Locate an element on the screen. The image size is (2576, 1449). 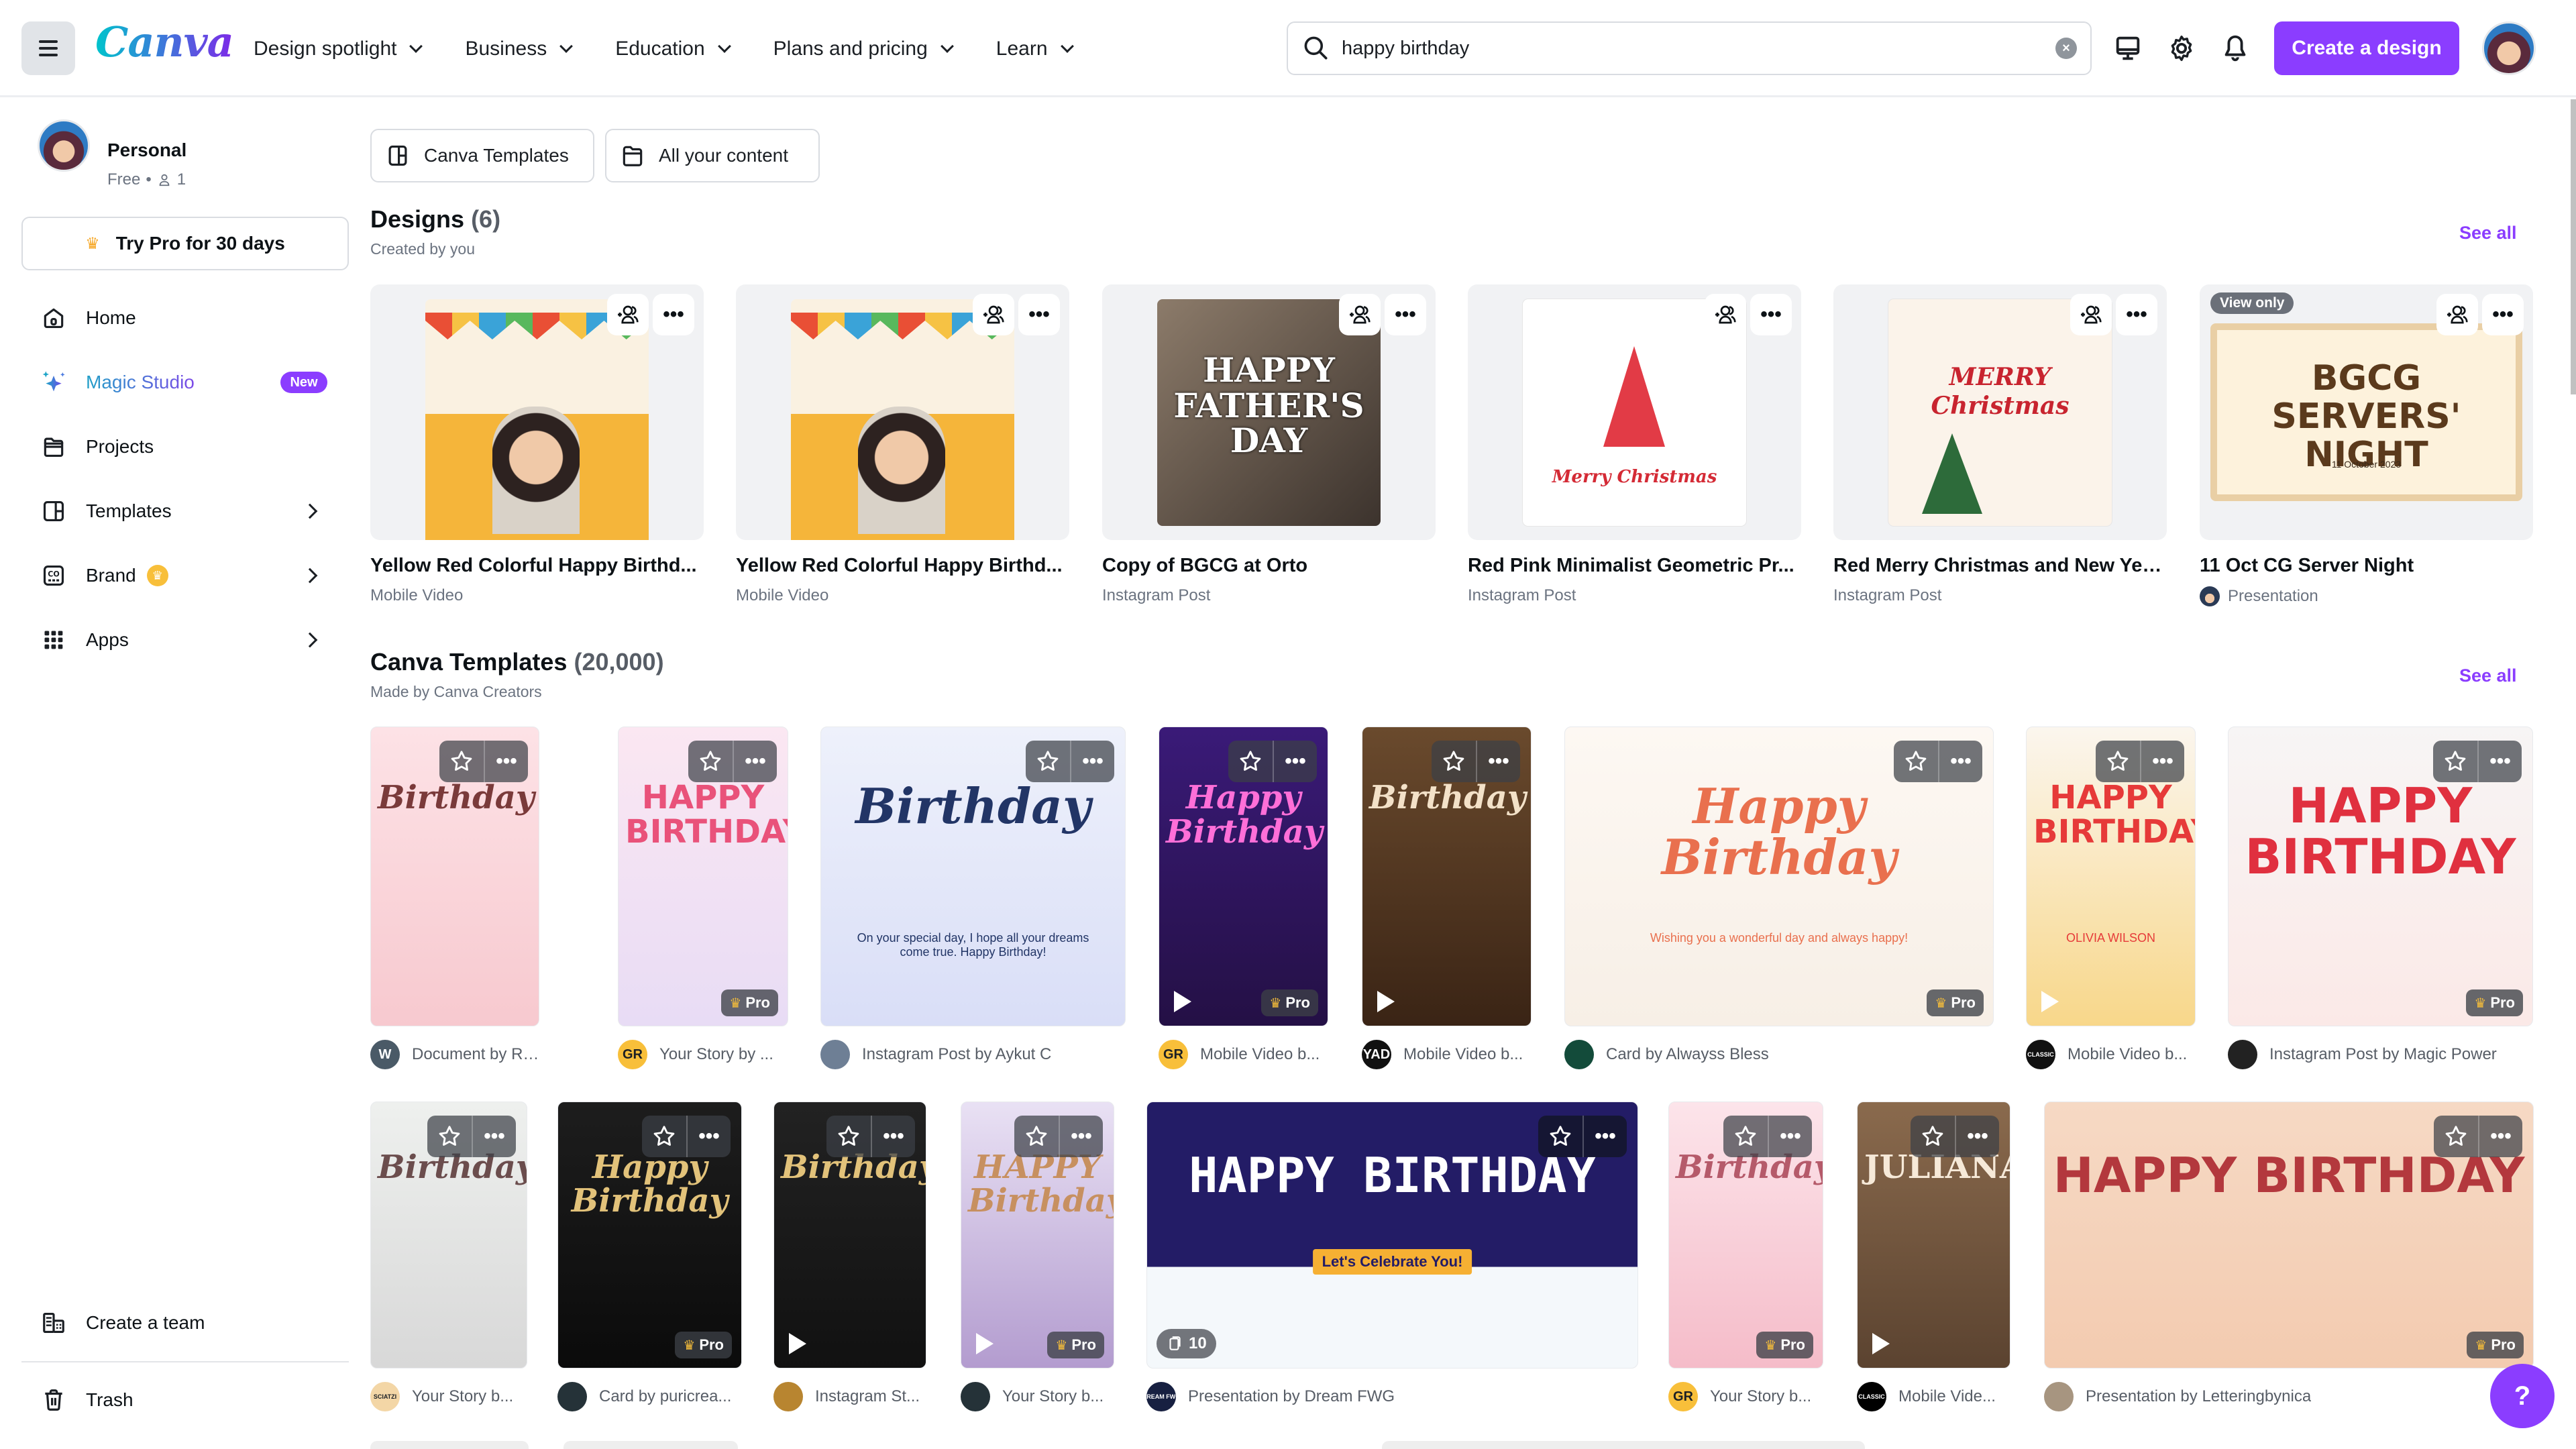
template-creator-label: Presentation by Letteringbynica is located at coordinates (2198, 1396).